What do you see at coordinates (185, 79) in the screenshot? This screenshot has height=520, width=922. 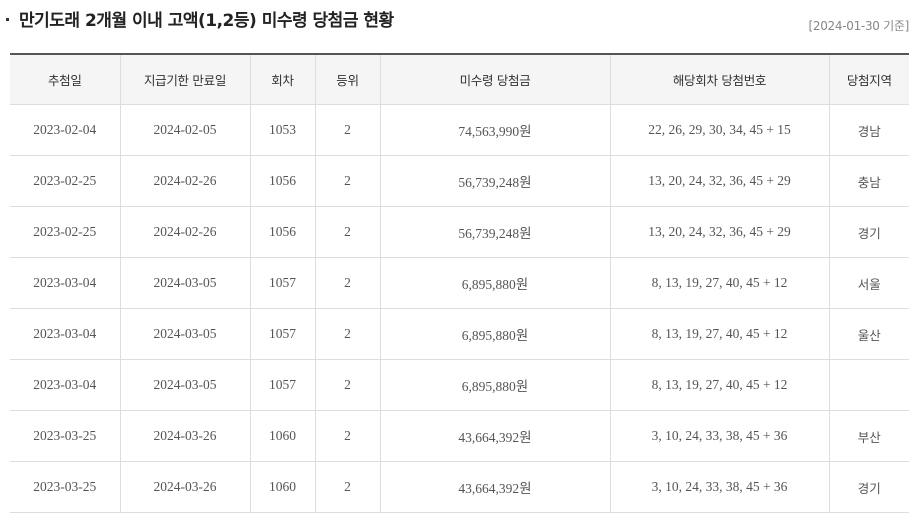 I see `column-header-deadline: 지급기한 만료일` at bounding box center [185, 79].